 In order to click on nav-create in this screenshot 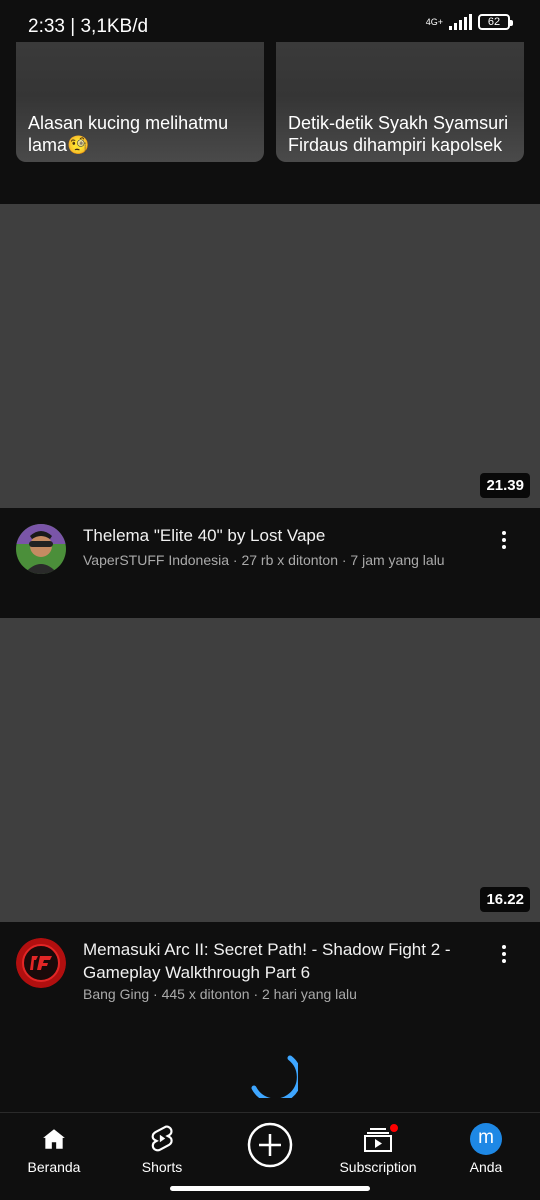, I will do `click(270, 1148)`.